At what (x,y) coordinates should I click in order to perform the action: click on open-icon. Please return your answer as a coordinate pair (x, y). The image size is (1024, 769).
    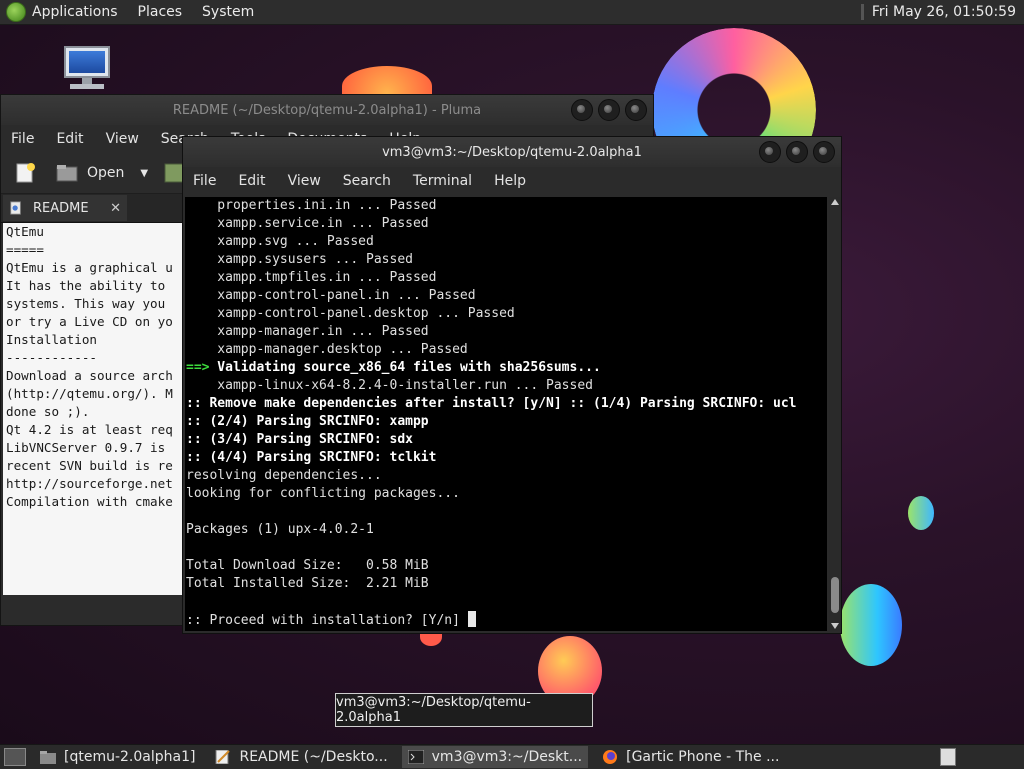
    Looking at the image, I should click on (67, 173).